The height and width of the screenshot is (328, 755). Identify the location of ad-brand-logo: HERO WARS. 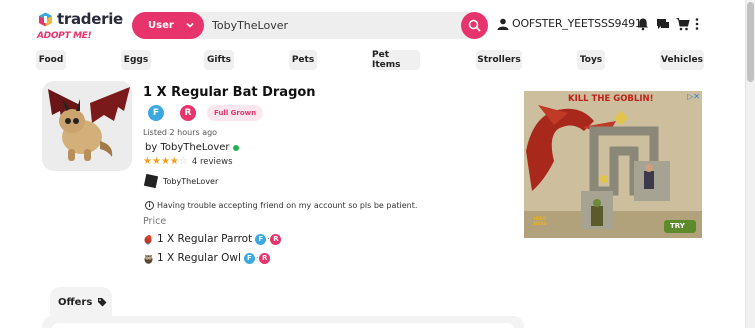
(540, 221).